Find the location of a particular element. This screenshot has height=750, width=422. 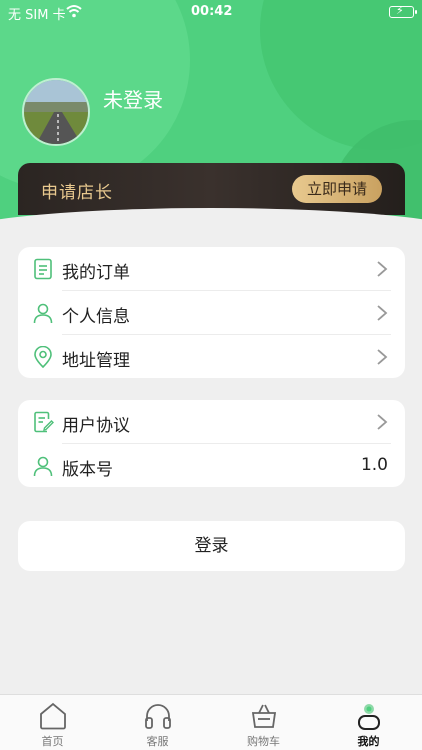

tab-customer-service: 客服 is located at coordinates (157, 722).